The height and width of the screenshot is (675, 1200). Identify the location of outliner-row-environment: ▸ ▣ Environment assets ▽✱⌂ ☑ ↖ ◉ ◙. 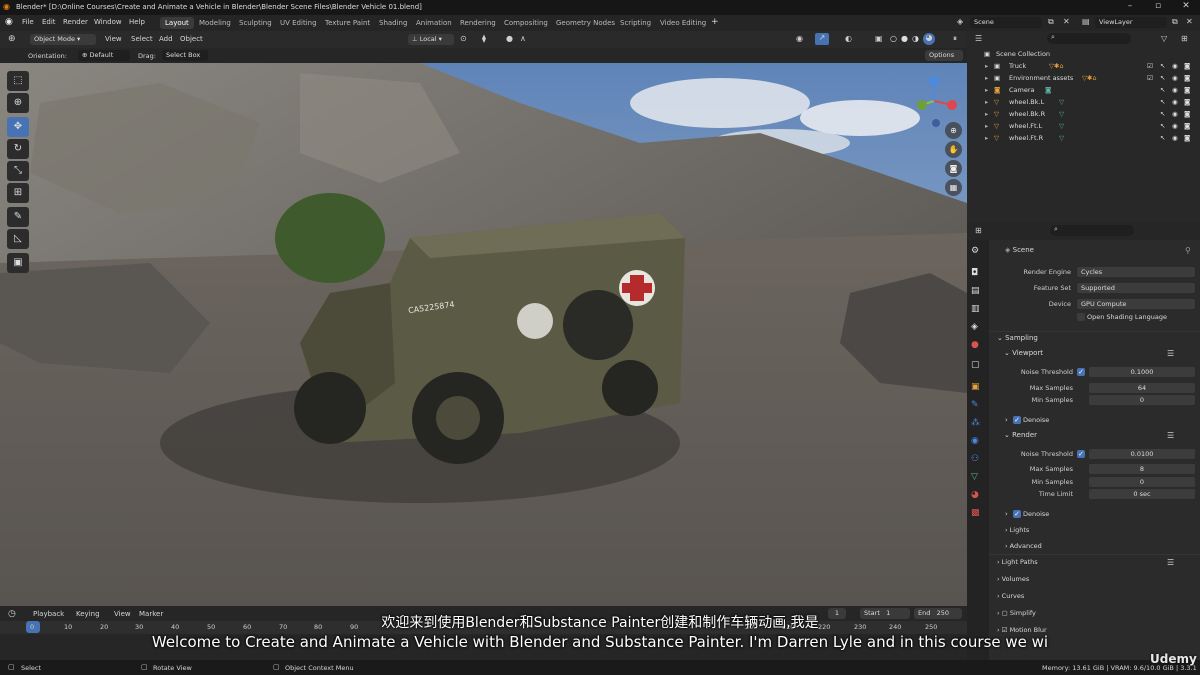
(1083, 80).